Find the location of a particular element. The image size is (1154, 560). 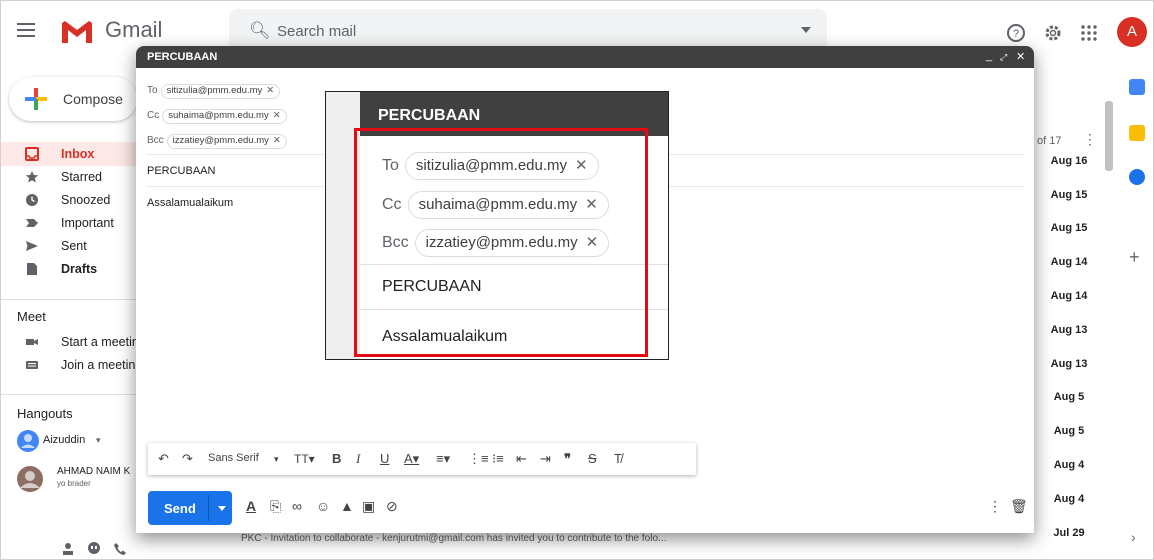

sidebar-item-label: Starred is located at coordinates (81, 177).